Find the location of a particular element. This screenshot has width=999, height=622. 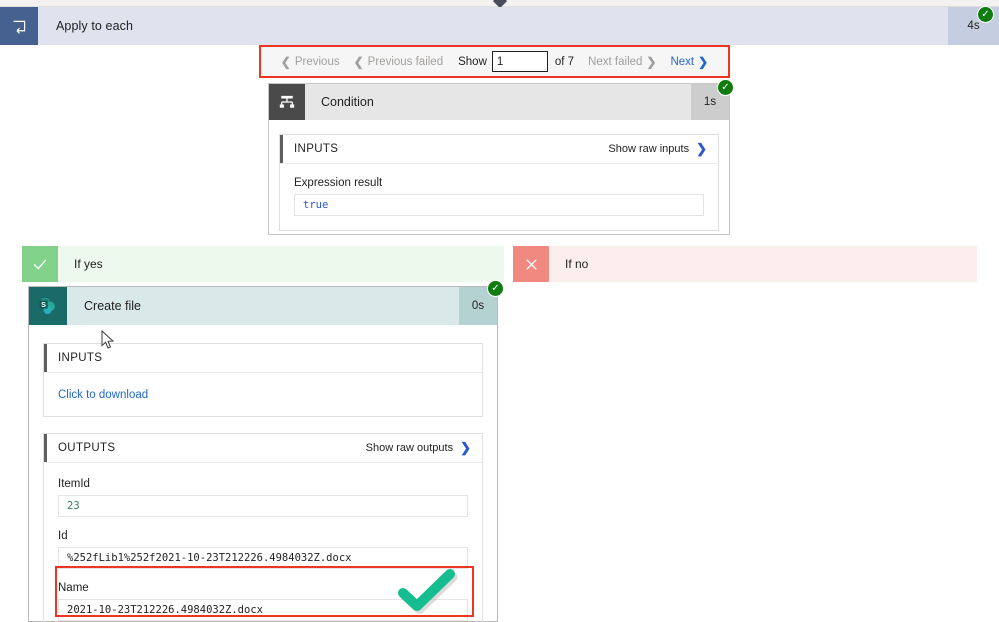

outputs-heading: OUTPUTS is located at coordinates (87, 448).